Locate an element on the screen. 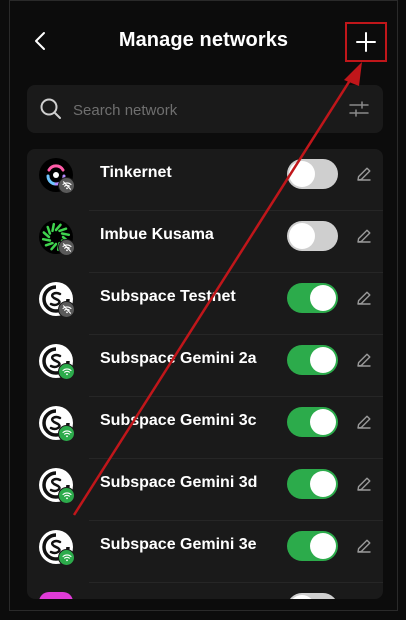 The width and height of the screenshot is (406, 620). network-row: Subspace Gemini 3d is located at coordinates (205, 490).